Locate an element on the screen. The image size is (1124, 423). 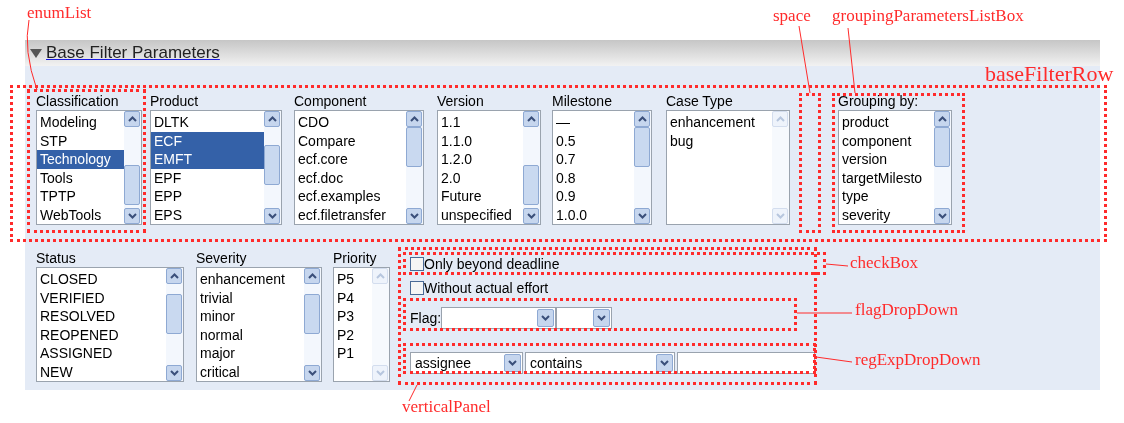
annotation-label: baseFilterRow is located at coordinates (1049, 74).